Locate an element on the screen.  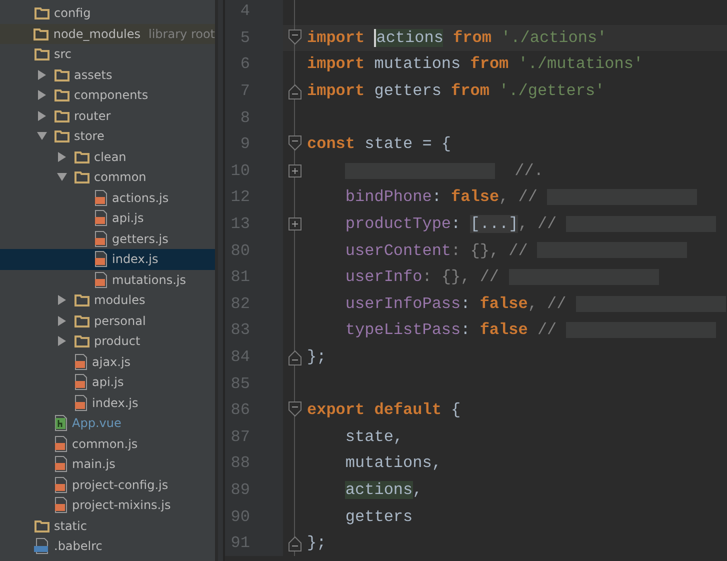
tree-item: actions.js is located at coordinates (140, 197).